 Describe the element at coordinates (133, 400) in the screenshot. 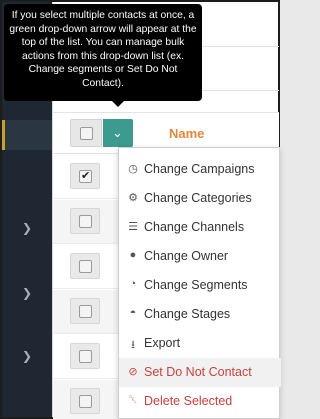

I see `trash-icon: ␡` at that location.